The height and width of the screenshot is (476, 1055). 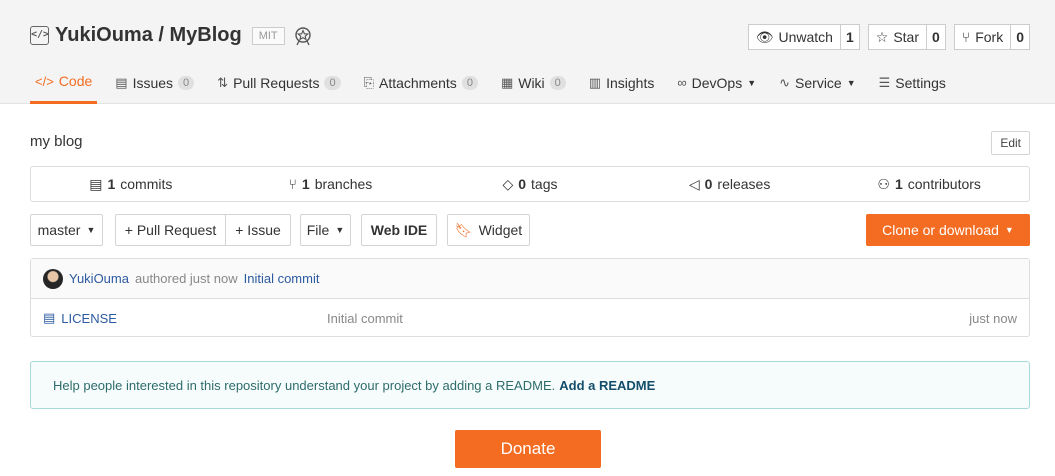 I want to click on edit-button: Edit, so click(x=1010, y=143).